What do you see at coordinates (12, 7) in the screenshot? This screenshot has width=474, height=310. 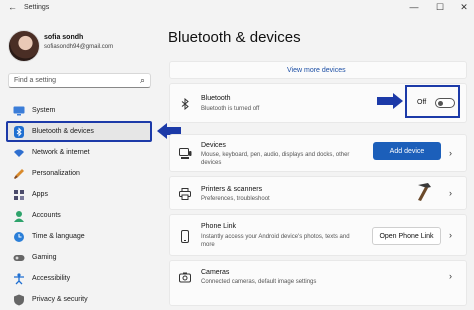 I see `back-arrow-icon: ←` at bounding box center [12, 7].